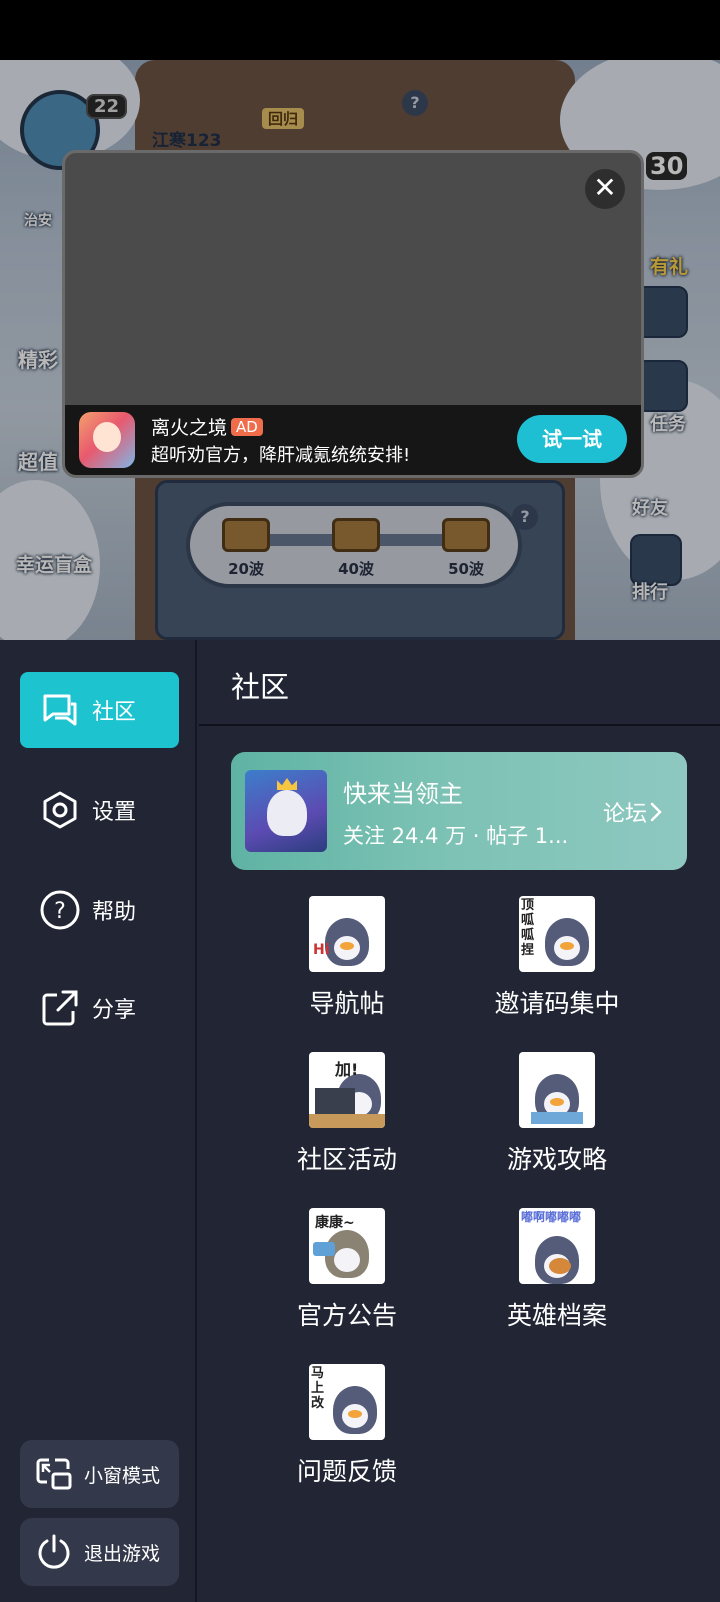 The width and height of the screenshot is (720, 1602). What do you see at coordinates (403, 794) in the screenshot?
I see `forum-title: 快来当领主` at bounding box center [403, 794].